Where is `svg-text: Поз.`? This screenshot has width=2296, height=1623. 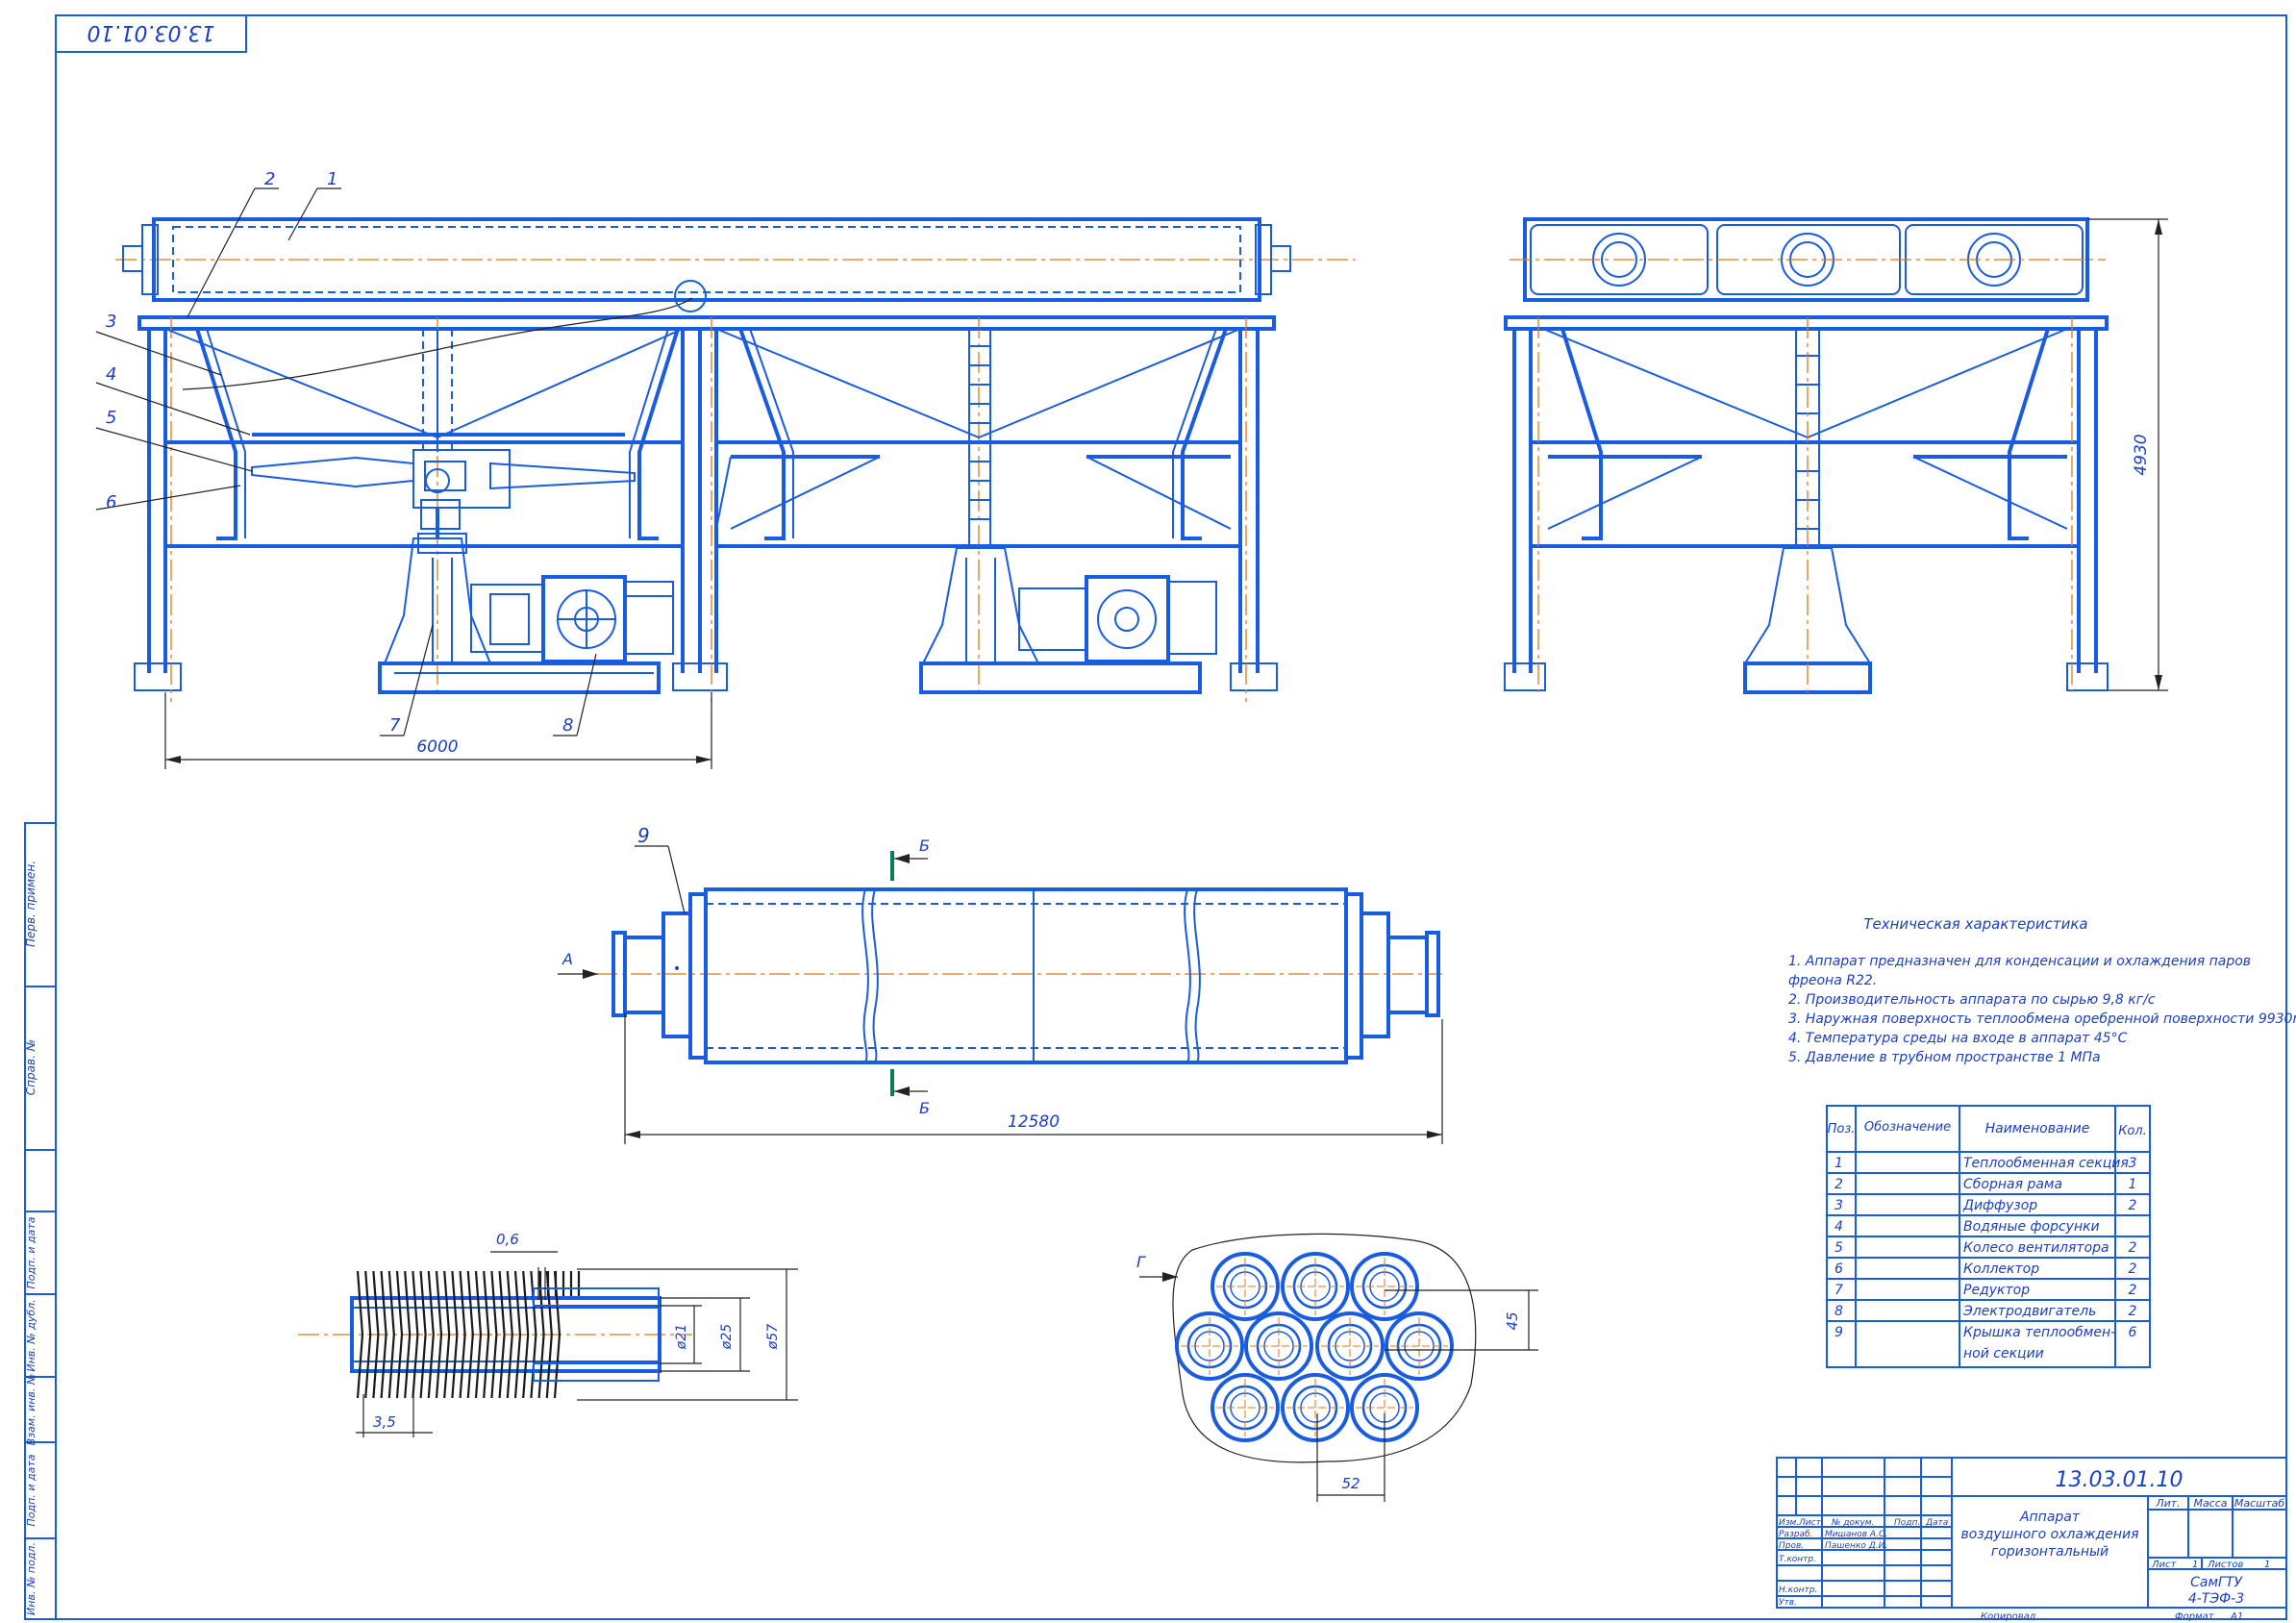
svg-text: Поз. is located at coordinates (1842, 1129).